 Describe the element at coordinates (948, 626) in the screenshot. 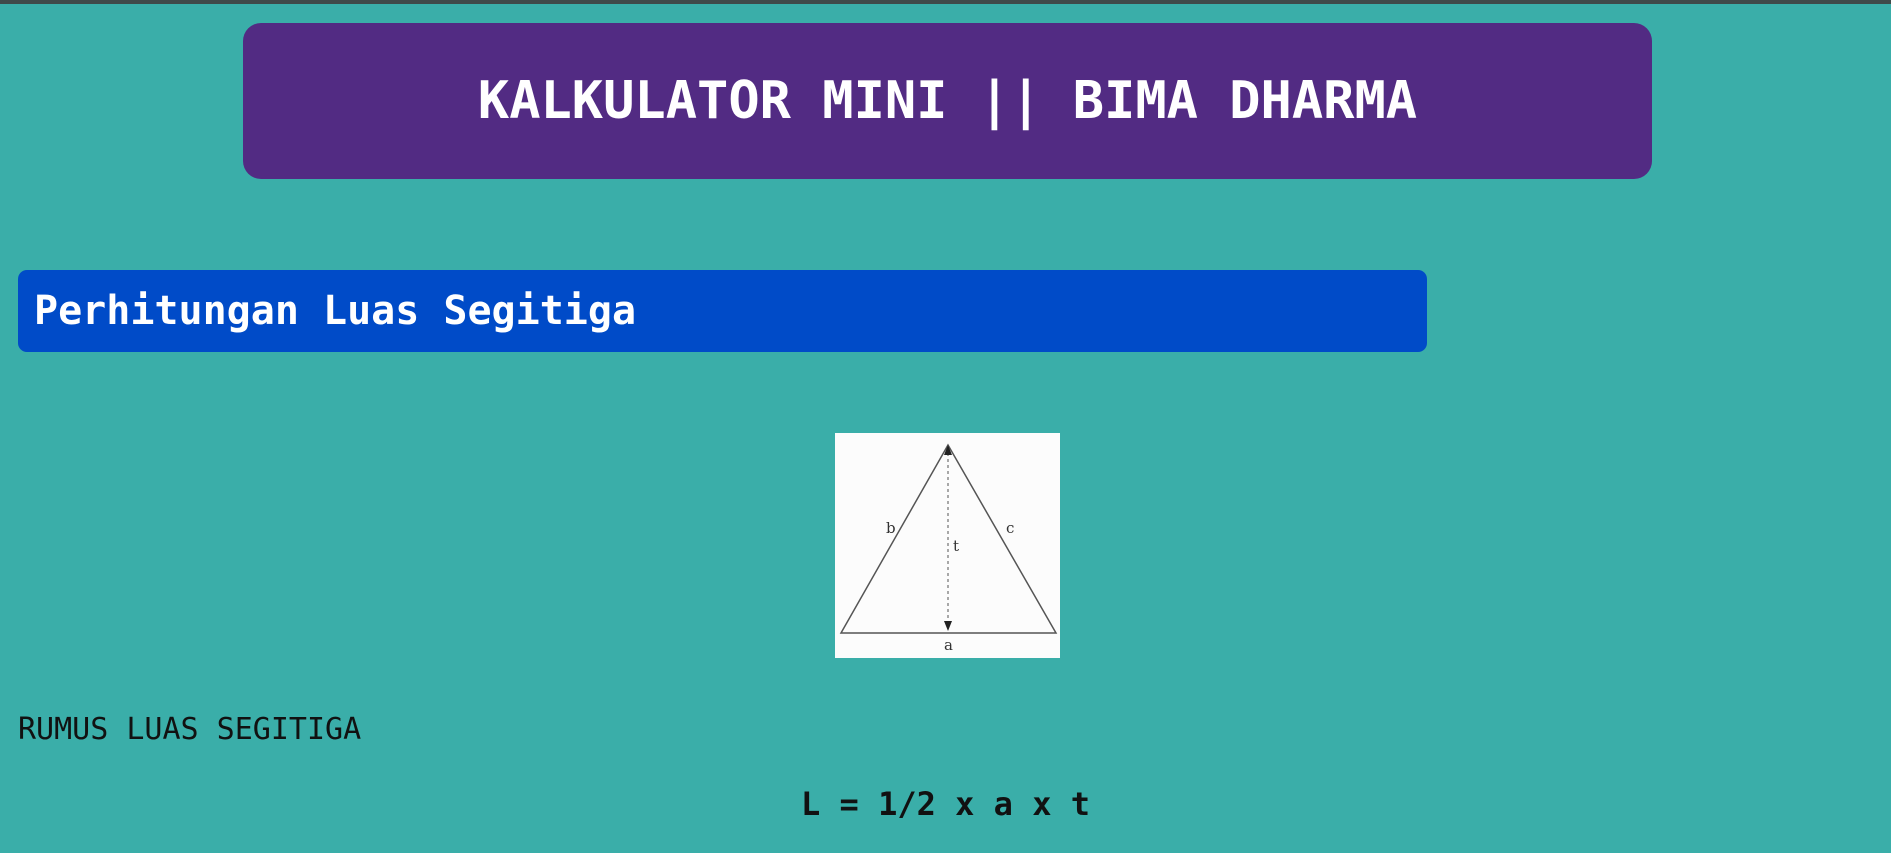

I see `height-arrow-bottom-icon` at that location.